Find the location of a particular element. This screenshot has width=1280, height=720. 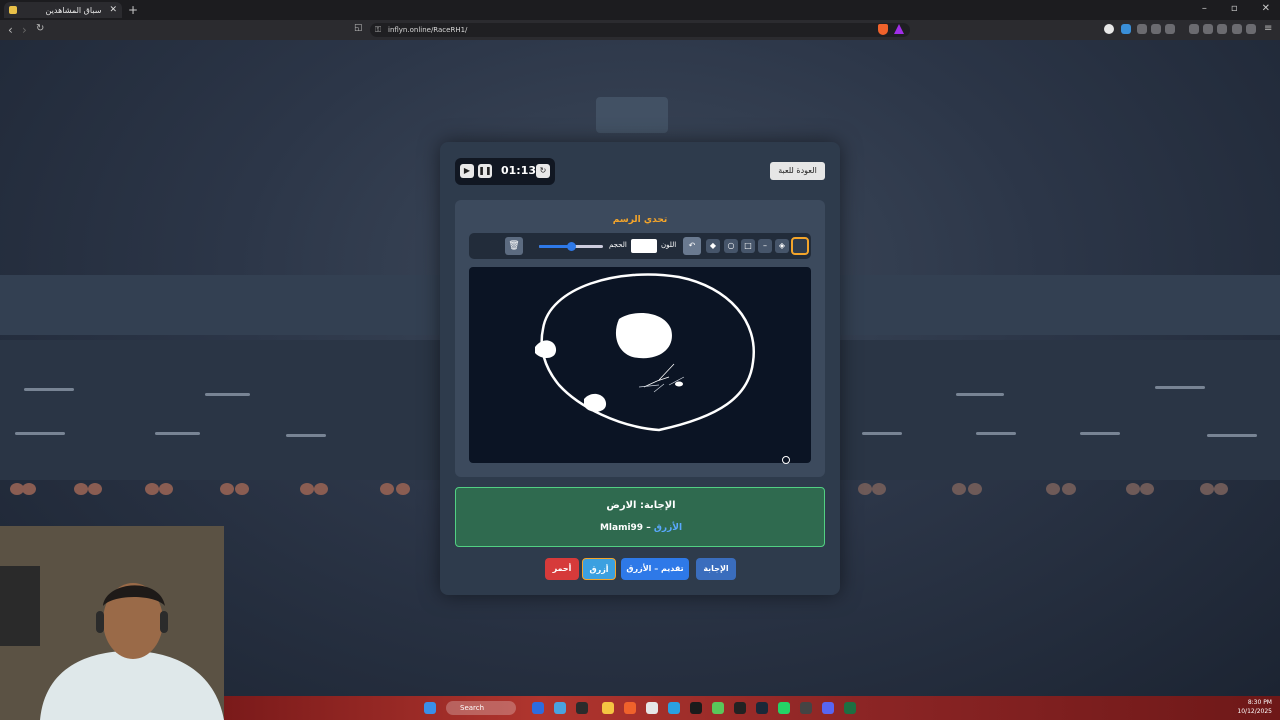

address-bar-row: ‹ › ↻ ◱ ⚿ inflyn.online/RaceRH1/ ≡ is located at coordinates (640, 30).